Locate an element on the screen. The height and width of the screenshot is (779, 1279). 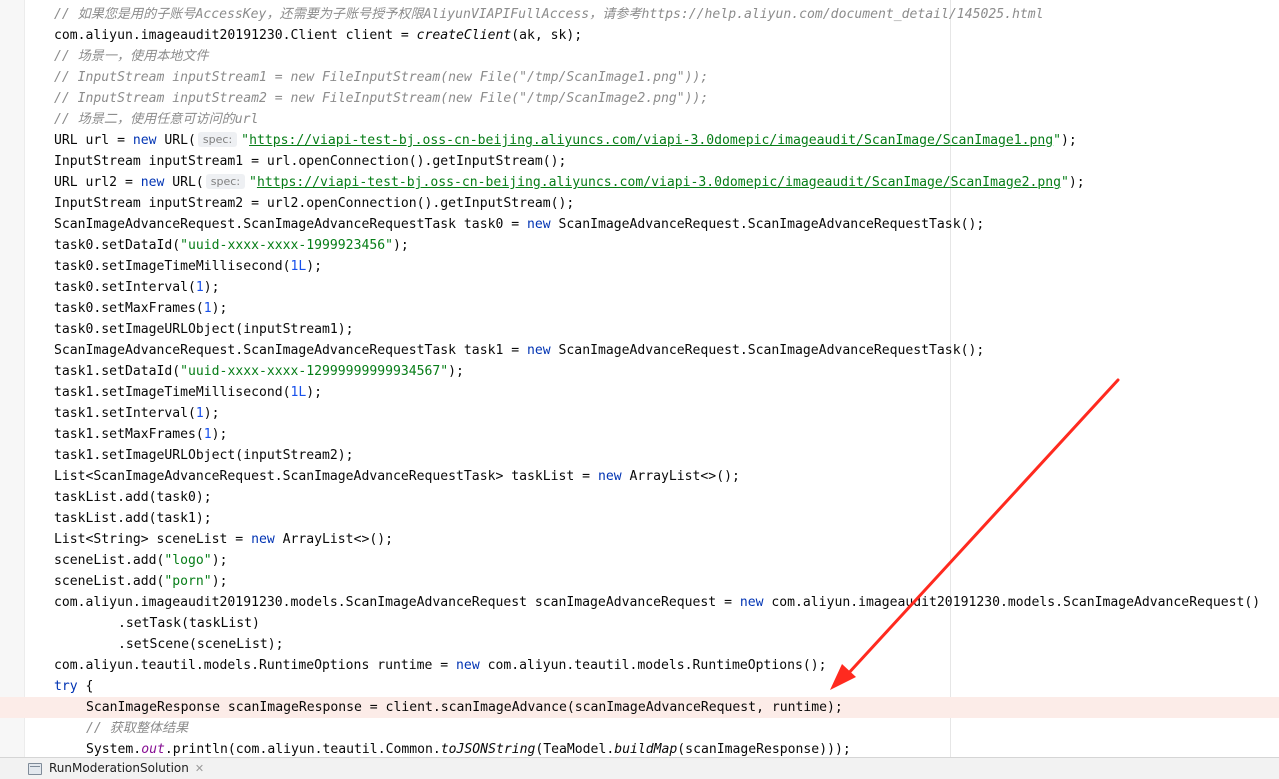
number-literal: 1L is located at coordinates (298, 266).